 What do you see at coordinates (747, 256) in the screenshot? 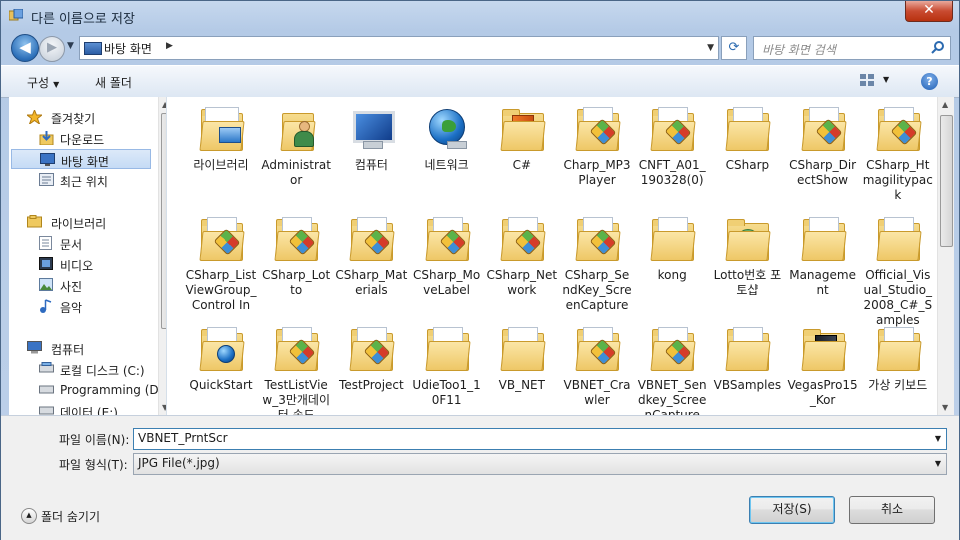
I see `file-item: Lotto번호 포토샵` at bounding box center [747, 256].